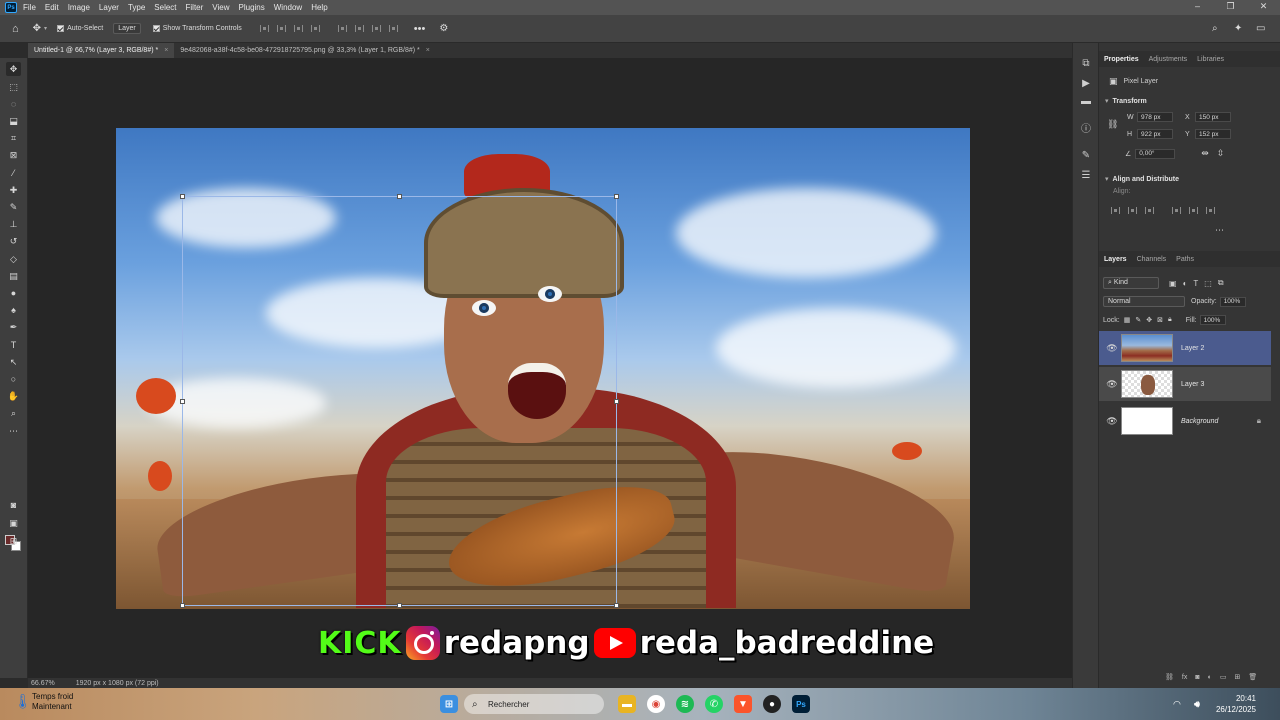 The width and height of the screenshot is (1280, 720). Describe the element at coordinates (1210, 677) in the screenshot. I see `adjustment-layer-icon: ◐` at that location.